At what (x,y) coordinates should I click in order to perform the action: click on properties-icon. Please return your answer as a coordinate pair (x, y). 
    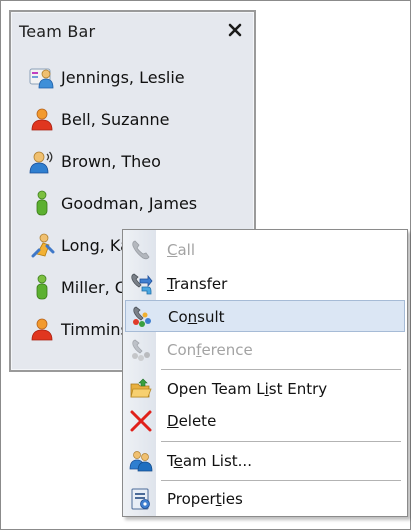
    Looking at the image, I should click on (141, 499).